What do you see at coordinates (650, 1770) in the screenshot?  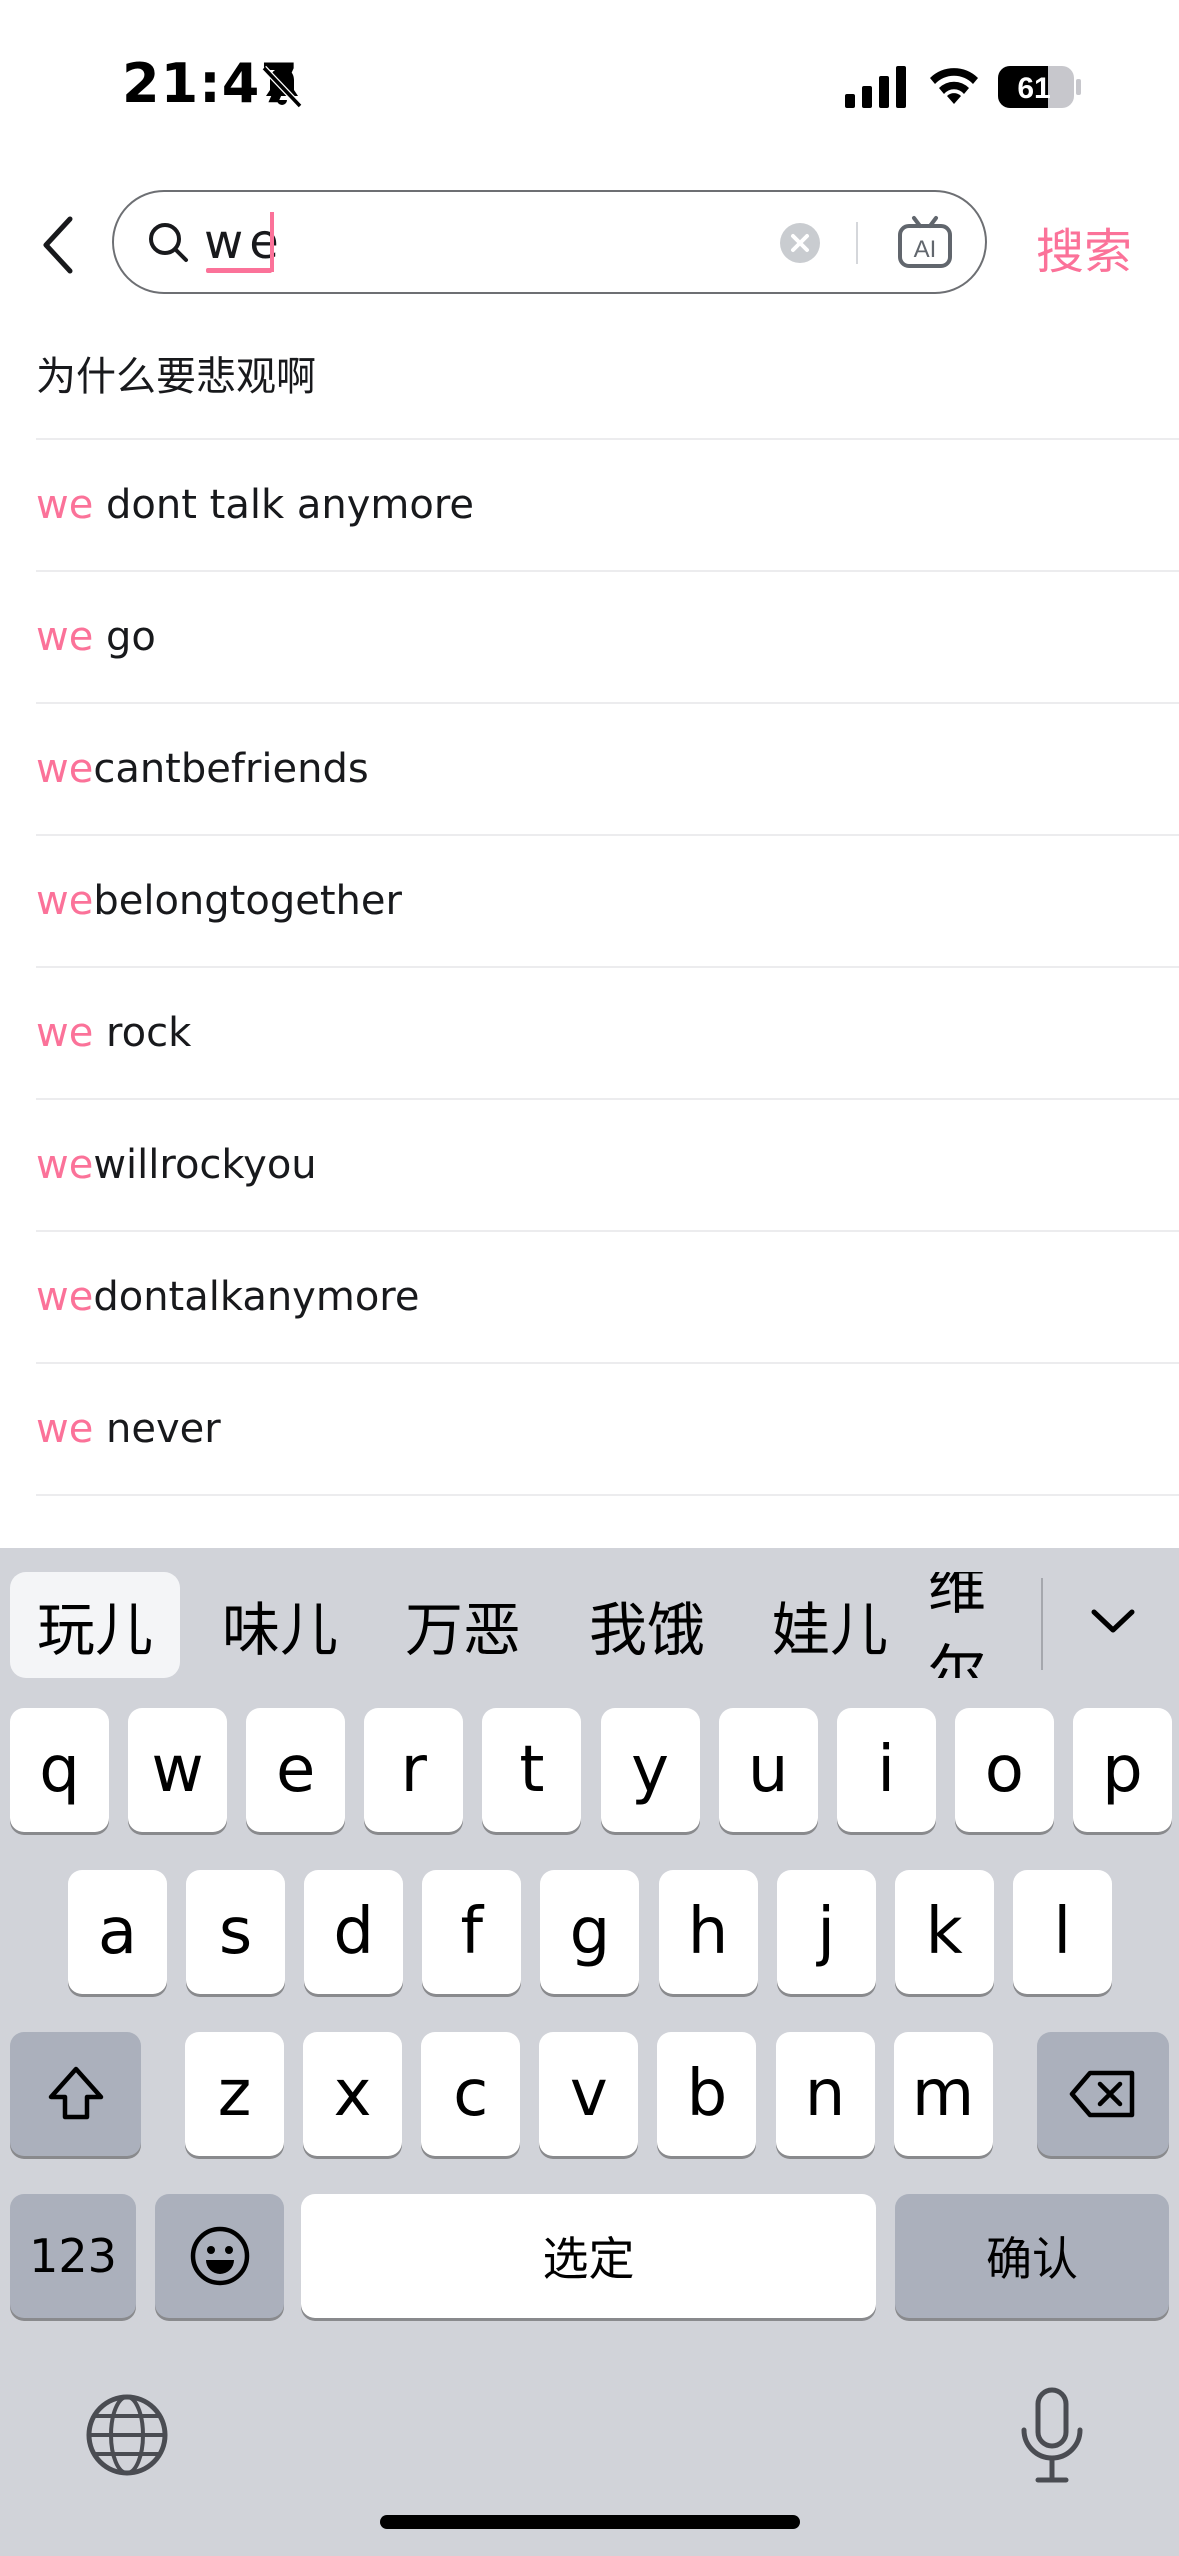 I see `key-y: y` at bounding box center [650, 1770].